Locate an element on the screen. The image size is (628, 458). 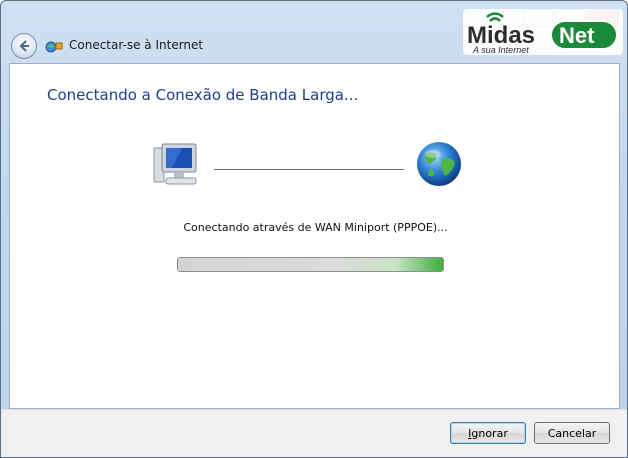
progress-bar is located at coordinates (310, 264).